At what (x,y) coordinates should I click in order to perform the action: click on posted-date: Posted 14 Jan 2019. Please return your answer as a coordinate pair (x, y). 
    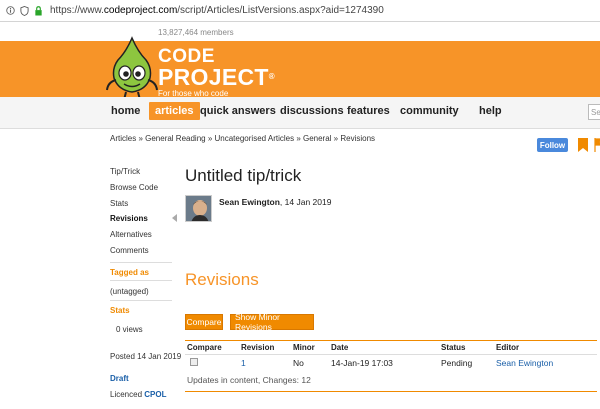
    Looking at the image, I should click on (146, 356).